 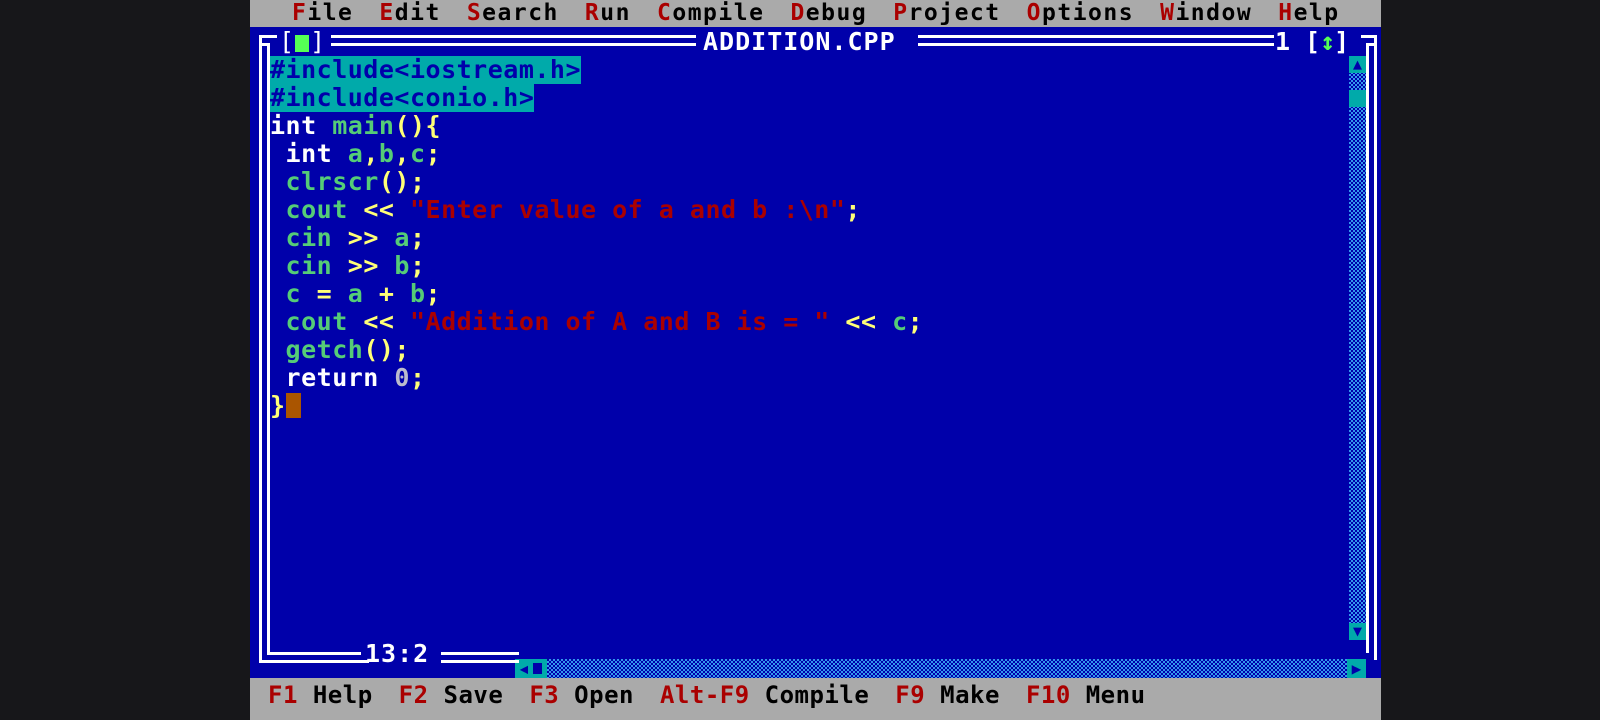 What do you see at coordinates (363, 125) in the screenshot?
I see `code-token-id: main` at bounding box center [363, 125].